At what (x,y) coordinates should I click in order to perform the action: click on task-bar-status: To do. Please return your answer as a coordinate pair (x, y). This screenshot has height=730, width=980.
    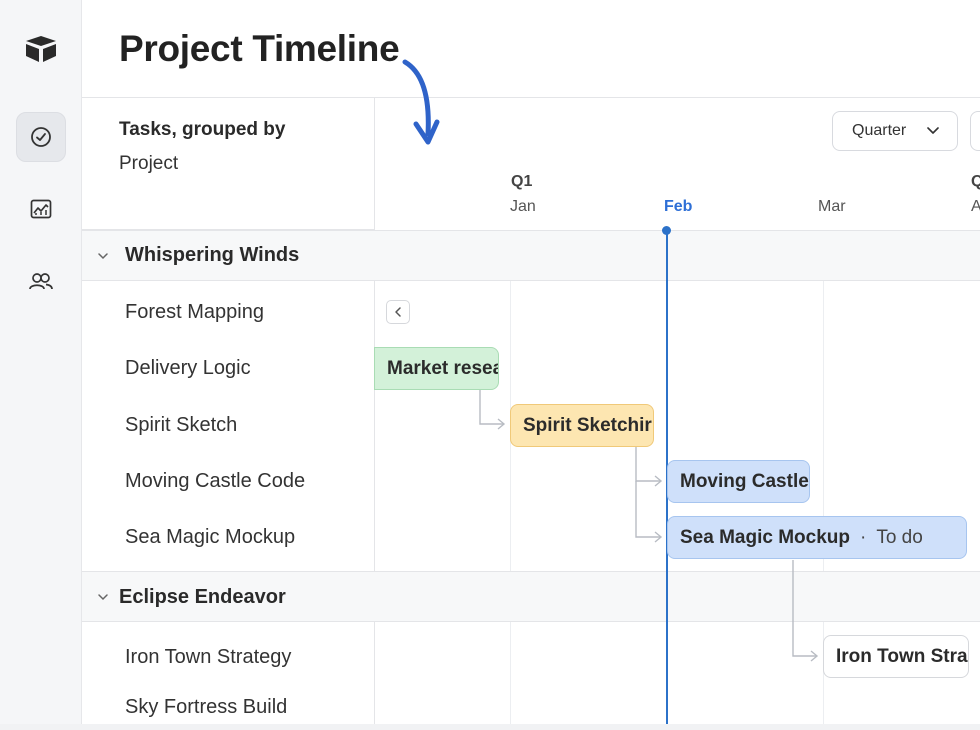
    Looking at the image, I should click on (899, 537).